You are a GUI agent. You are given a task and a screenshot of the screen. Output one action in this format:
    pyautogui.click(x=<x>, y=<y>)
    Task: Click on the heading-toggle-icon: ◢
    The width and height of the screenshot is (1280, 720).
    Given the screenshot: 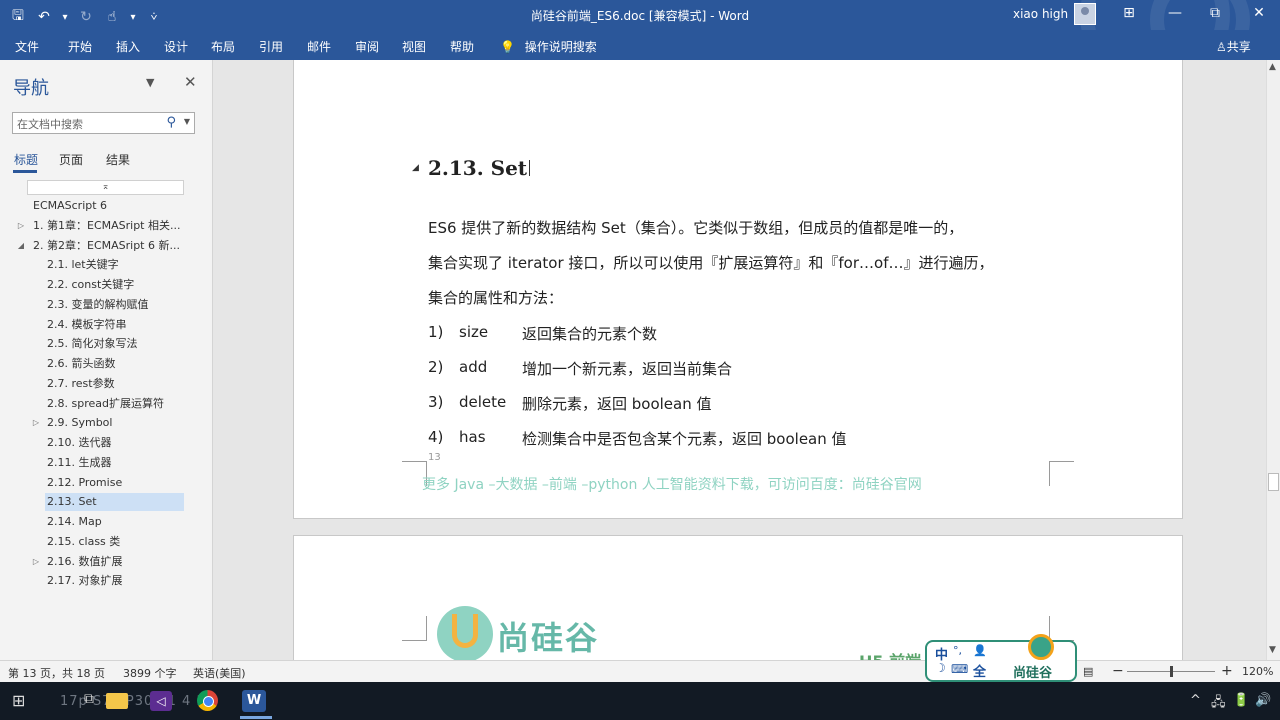 What is the action you would take?
    pyautogui.click(x=21, y=246)
    